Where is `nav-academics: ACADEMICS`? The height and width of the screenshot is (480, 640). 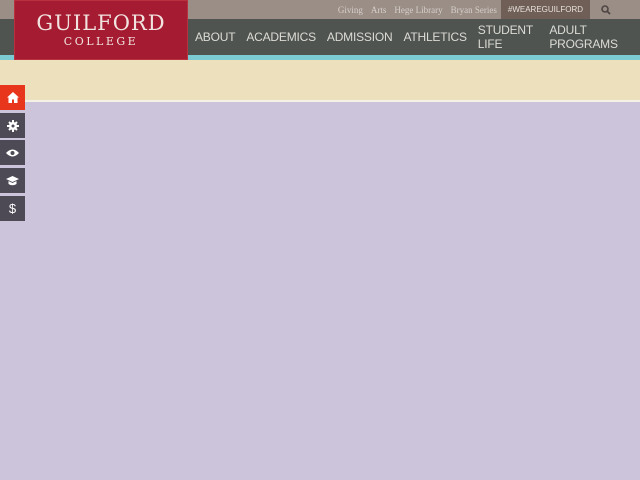 nav-academics: ACADEMICS is located at coordinates (281, 37).